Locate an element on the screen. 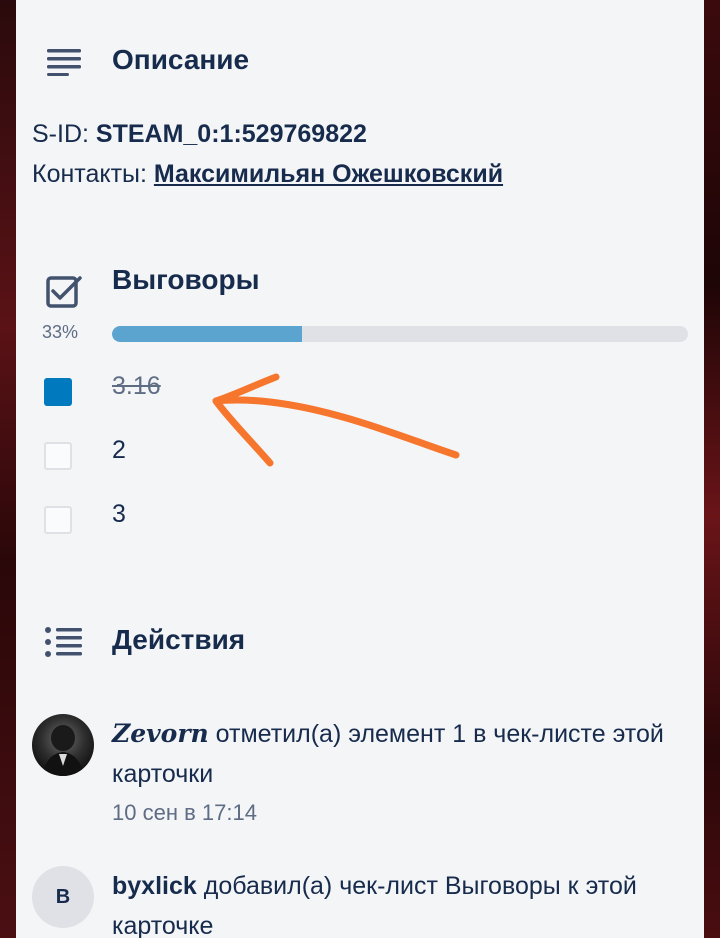  checklist-item-label-1: 3.16 is located at coordinates (136, 386).